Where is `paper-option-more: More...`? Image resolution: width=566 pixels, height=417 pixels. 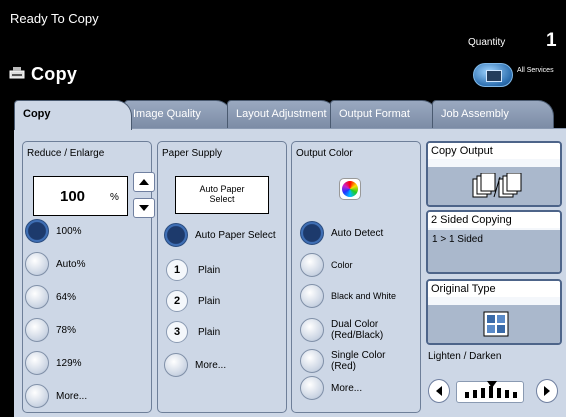
paper-option-more: More... is located at coordinates (195, 365).